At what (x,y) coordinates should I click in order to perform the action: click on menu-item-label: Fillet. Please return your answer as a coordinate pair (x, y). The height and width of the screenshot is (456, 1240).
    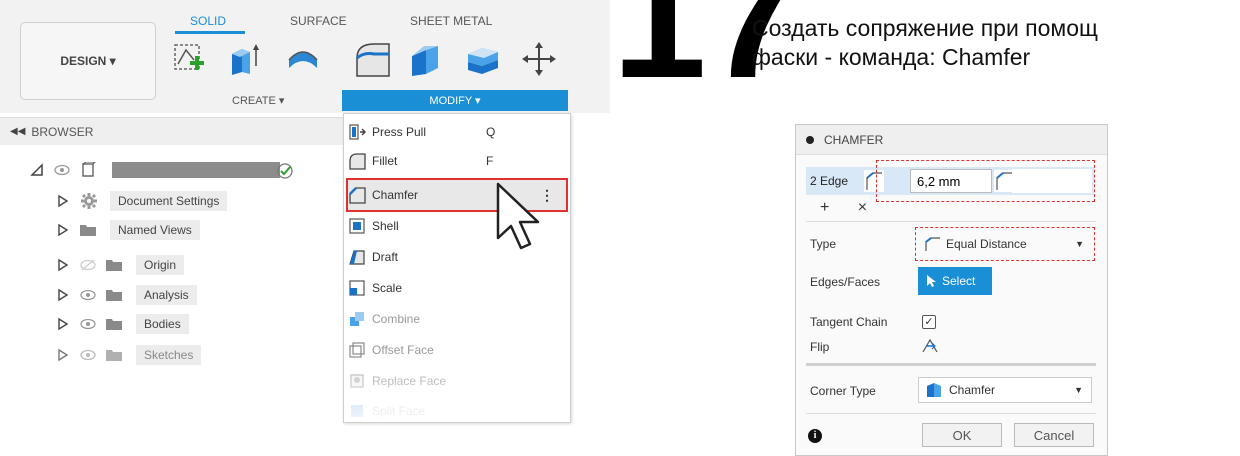
    Looking at the image, I should click on (385, 161).